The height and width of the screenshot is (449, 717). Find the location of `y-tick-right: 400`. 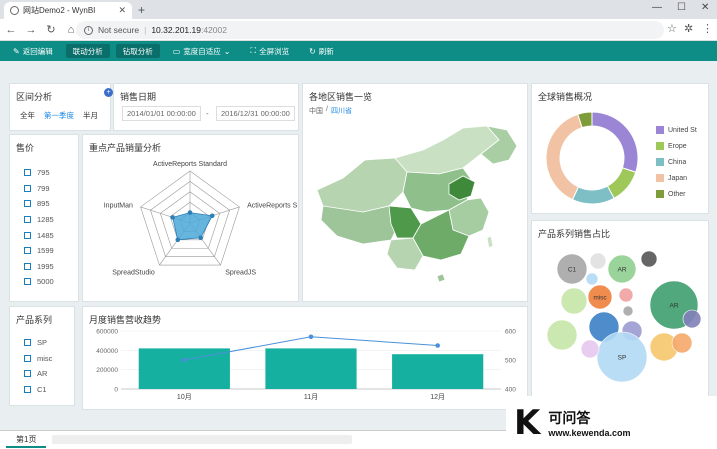

y-tick-right: 400 is located at coordinates (510, 390).